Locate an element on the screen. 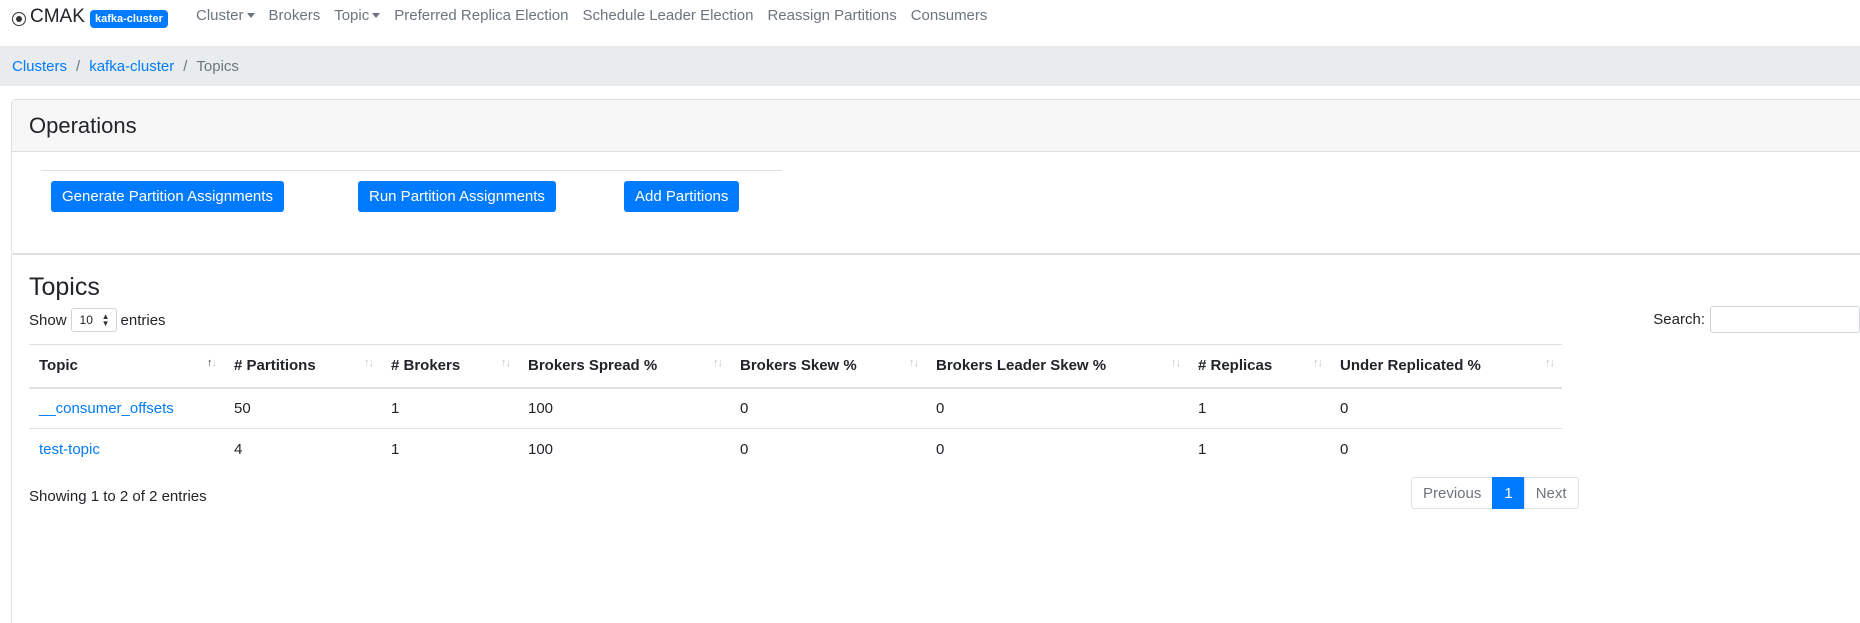 This screenshot has width=1860, height=623. nav-schedule-leader-election: Schedule Leader Election is located at coordinates (668, 15).